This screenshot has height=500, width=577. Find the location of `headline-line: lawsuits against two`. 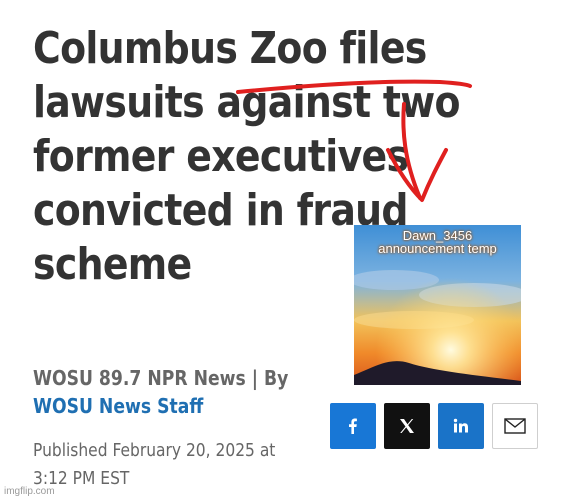

headline-line: lawsuits against two is located at coordinates (247, 102).